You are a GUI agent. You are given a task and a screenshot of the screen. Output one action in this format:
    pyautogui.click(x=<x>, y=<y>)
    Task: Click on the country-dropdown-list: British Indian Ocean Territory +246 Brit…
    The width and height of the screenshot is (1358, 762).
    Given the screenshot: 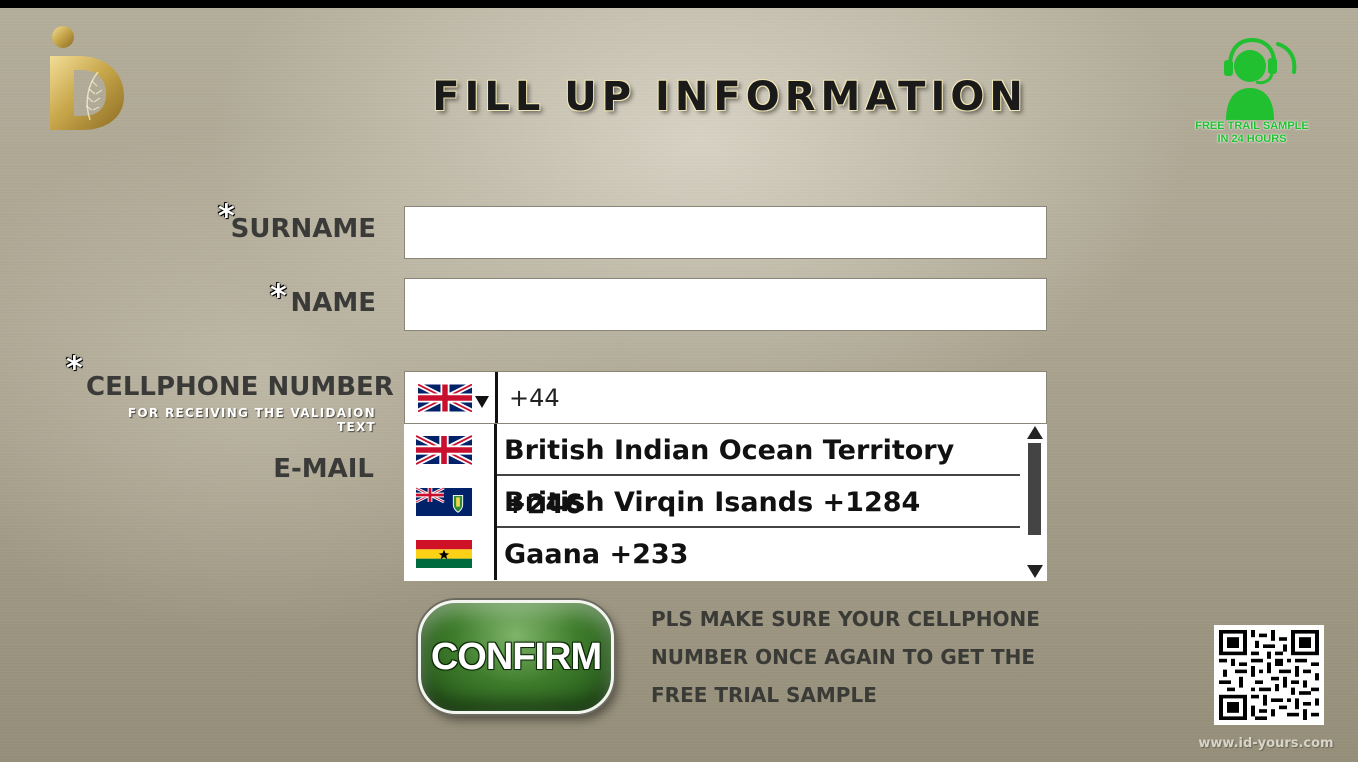 What is the action you would take?
    pyautogui.click(x=725, y=502)
    